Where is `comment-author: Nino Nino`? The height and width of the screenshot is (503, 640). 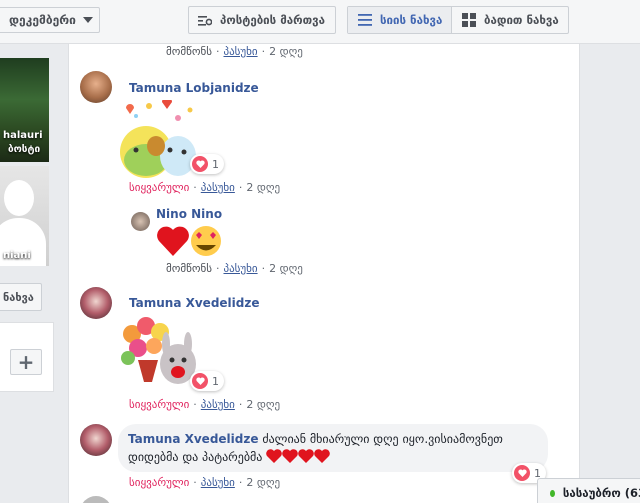
comment-author: Nino Nino is located at coordinates (189, 214).